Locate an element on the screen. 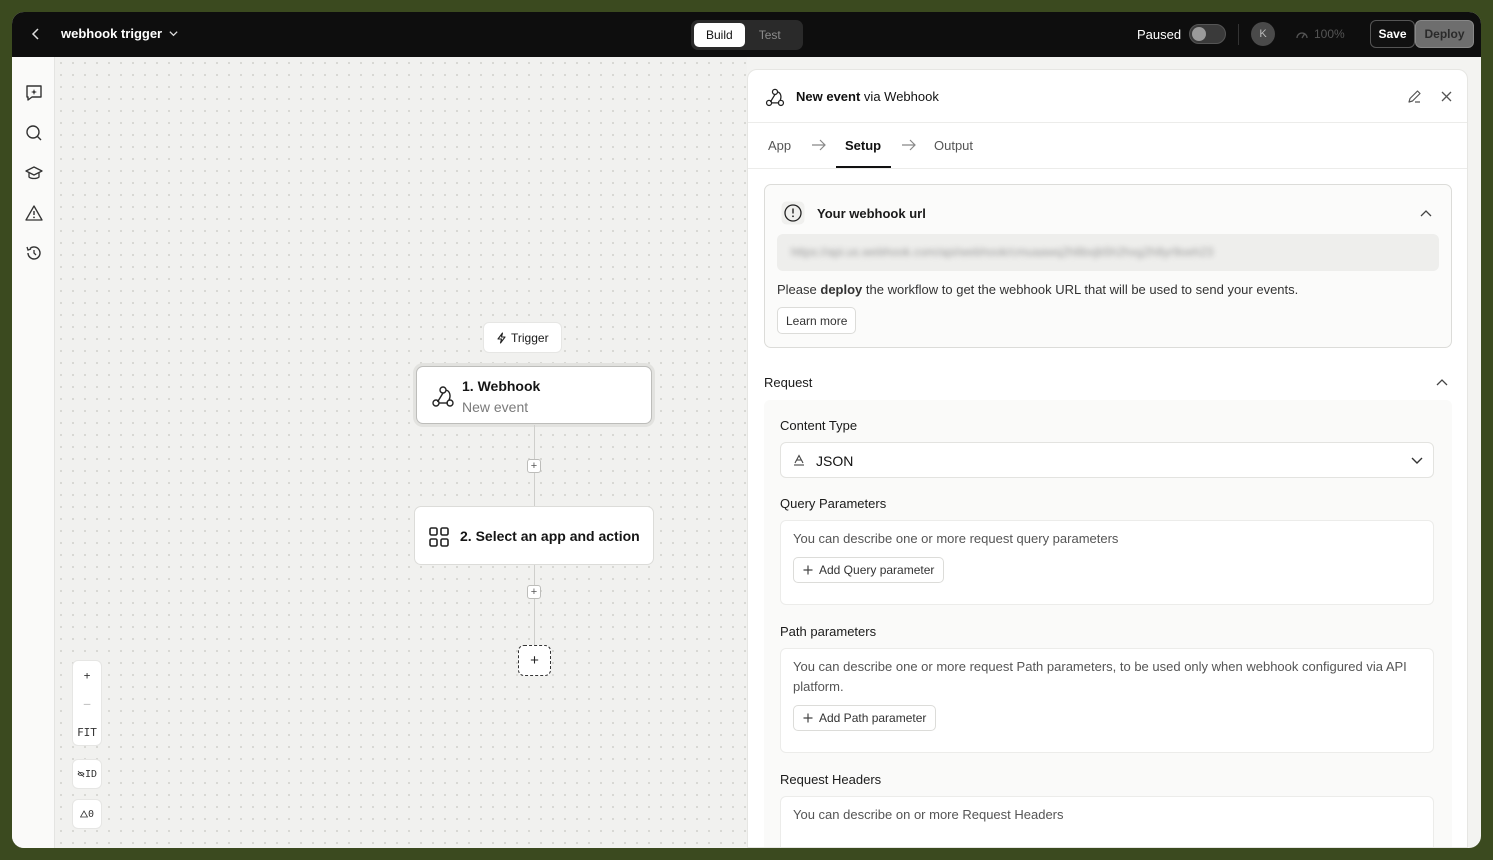  tab-setup: Setup is located at coordinates (863, 145).